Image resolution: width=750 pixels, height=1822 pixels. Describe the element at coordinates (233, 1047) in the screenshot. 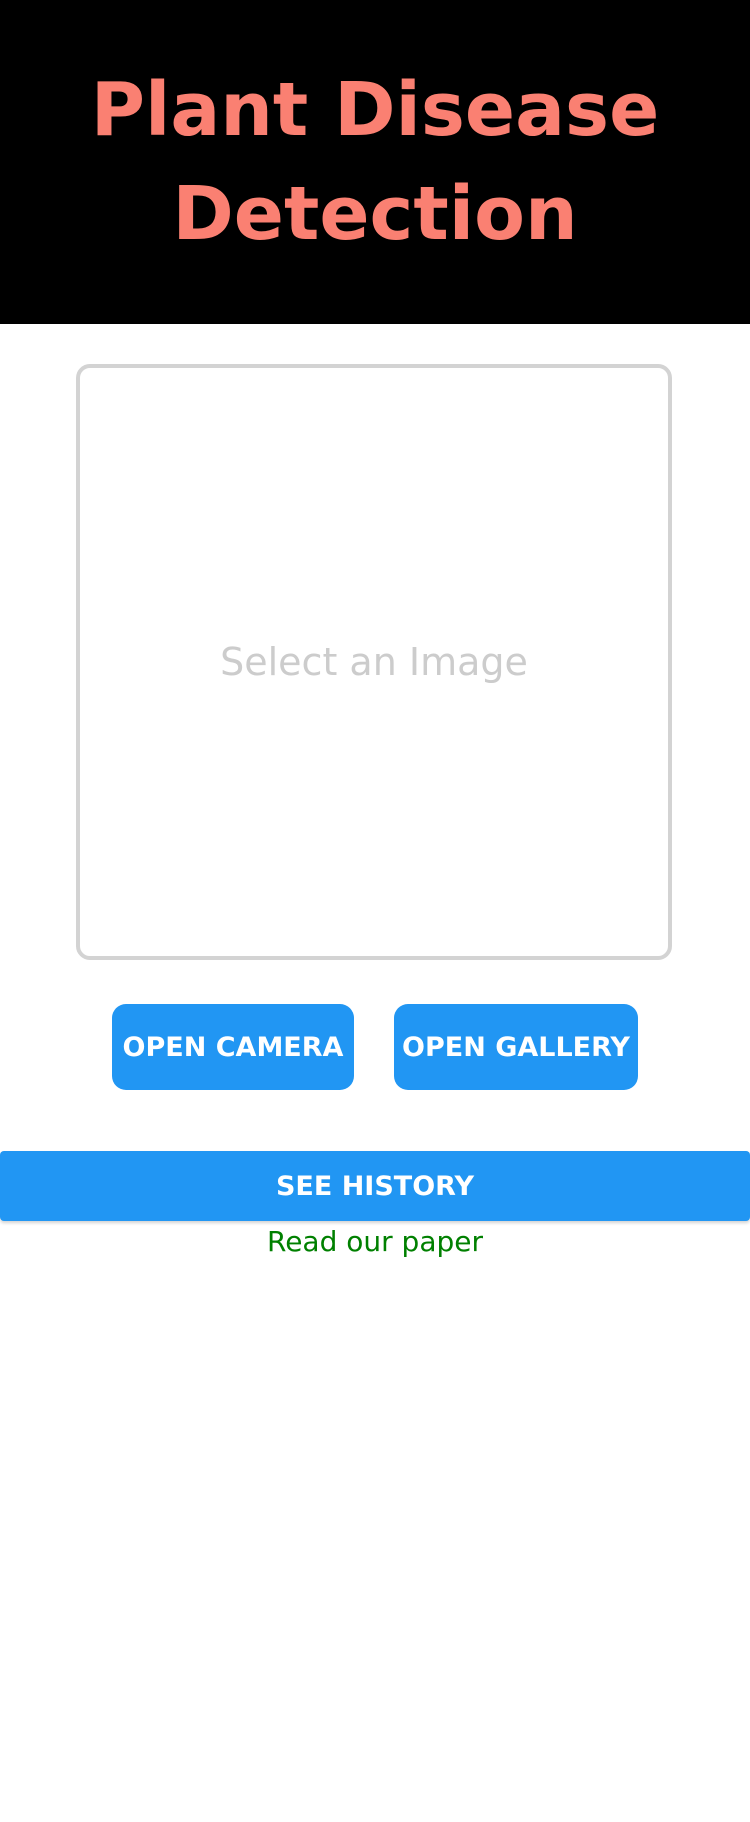

I see `open-camera-button: OPEN CAMERA` at that location.